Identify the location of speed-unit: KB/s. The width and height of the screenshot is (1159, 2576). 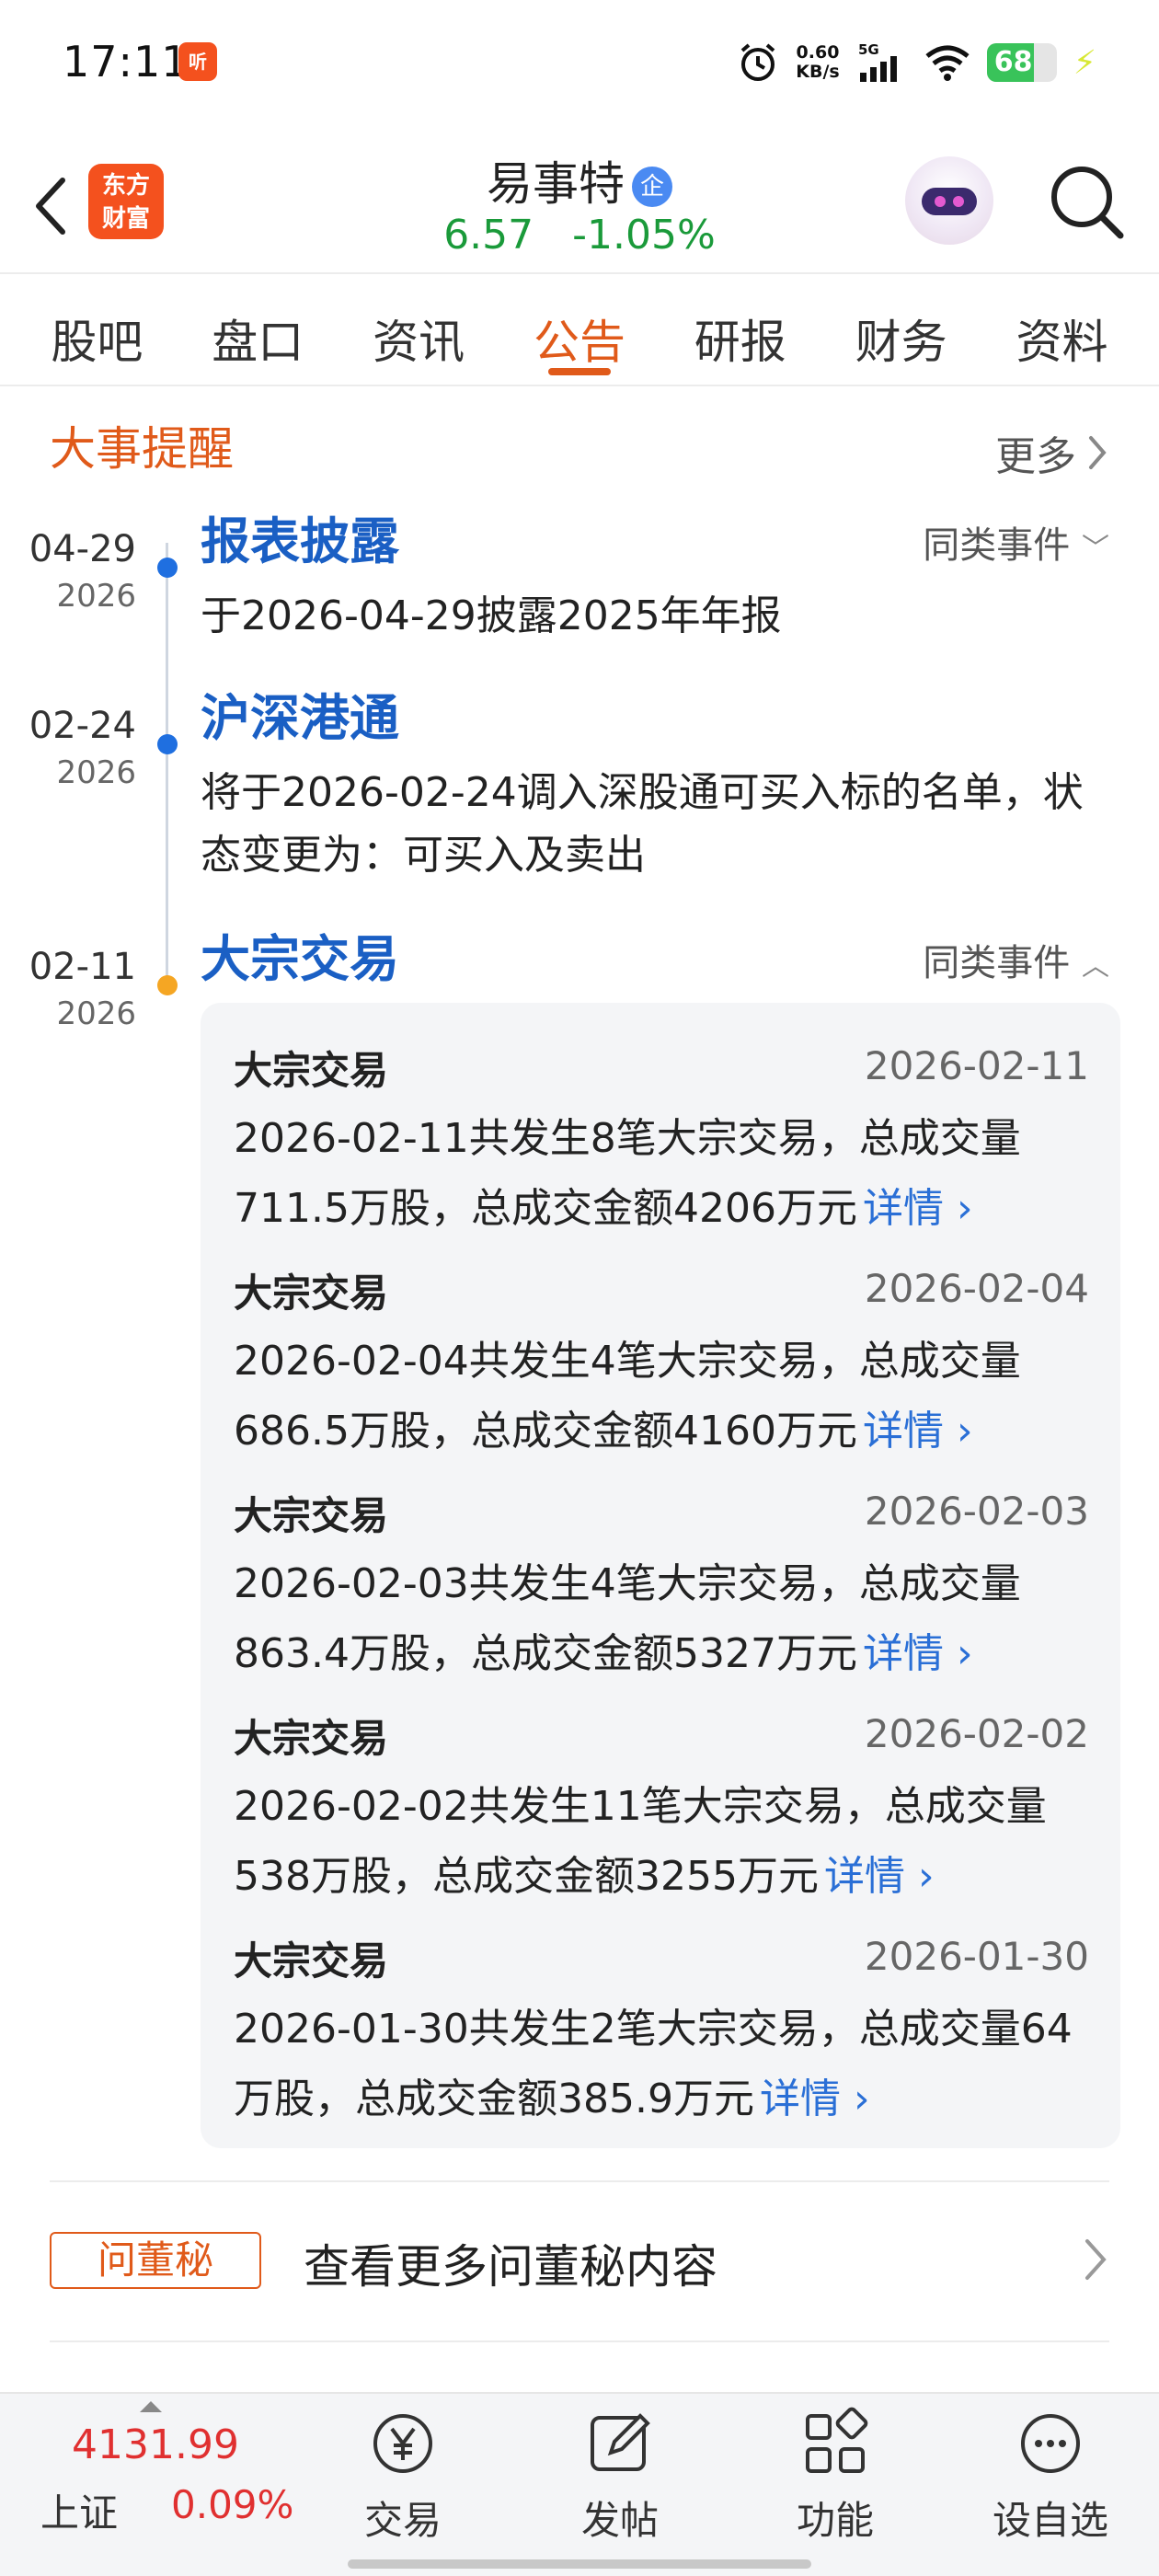
(818, 72).